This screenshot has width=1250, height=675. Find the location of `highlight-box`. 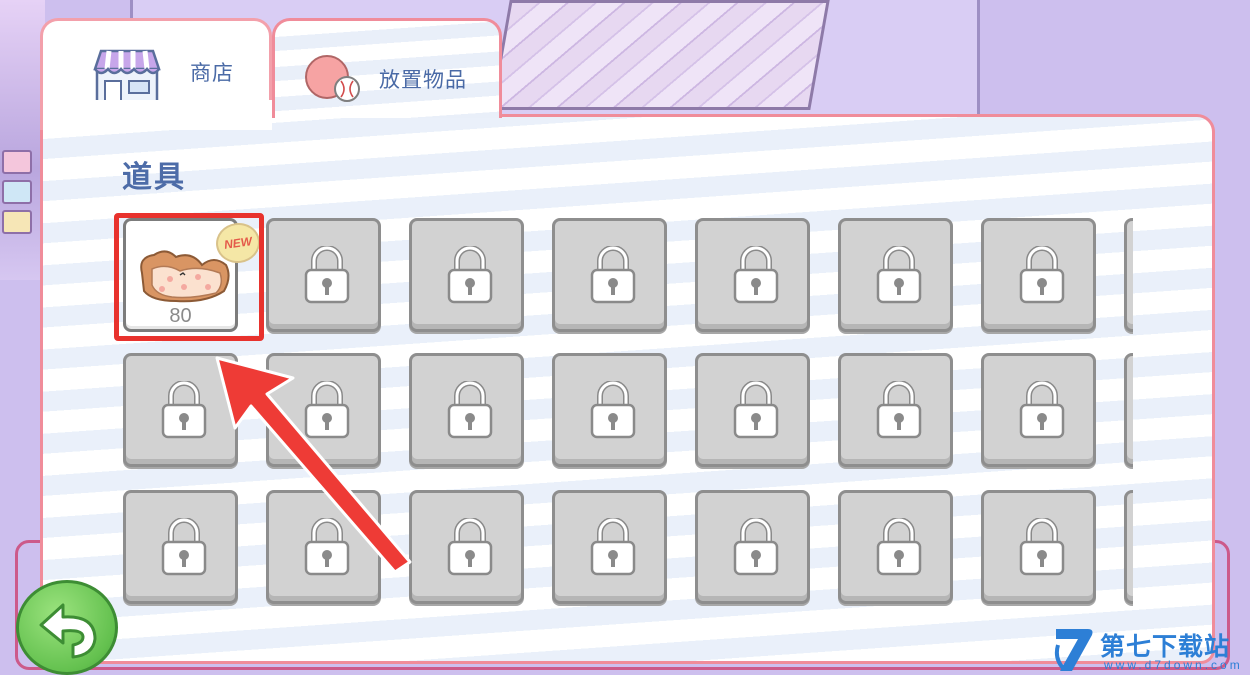

highlight-box is located at coordinates (189, 277).